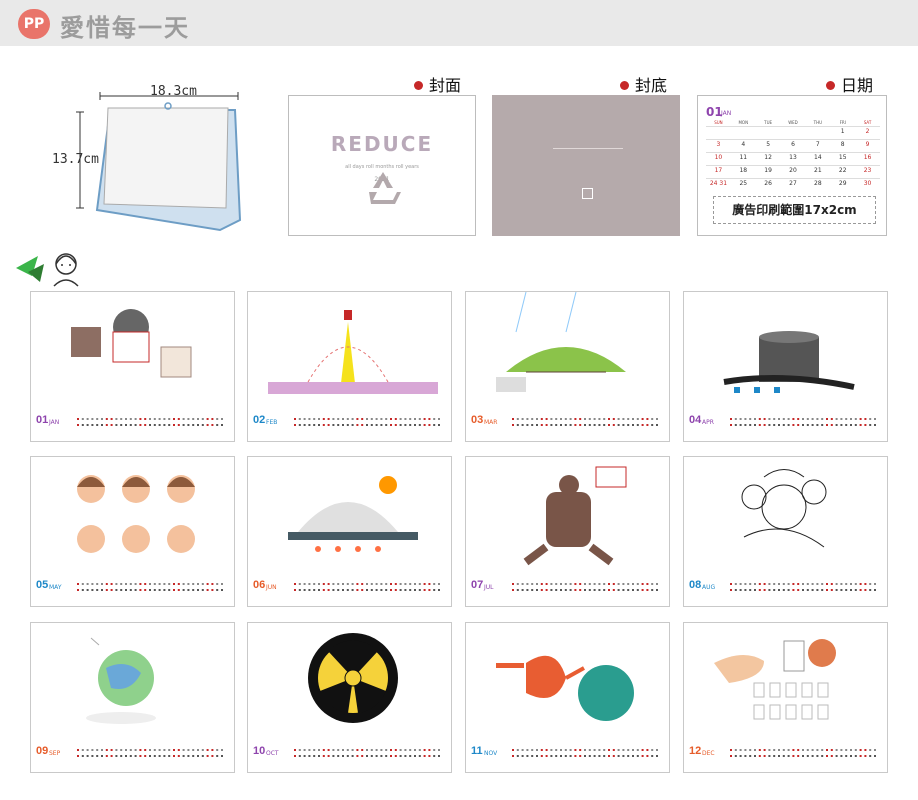  What do you see at coordinates (437, 84) in the screenshot?
I see `cover-label: 封面` at bounding box center [437, 84].